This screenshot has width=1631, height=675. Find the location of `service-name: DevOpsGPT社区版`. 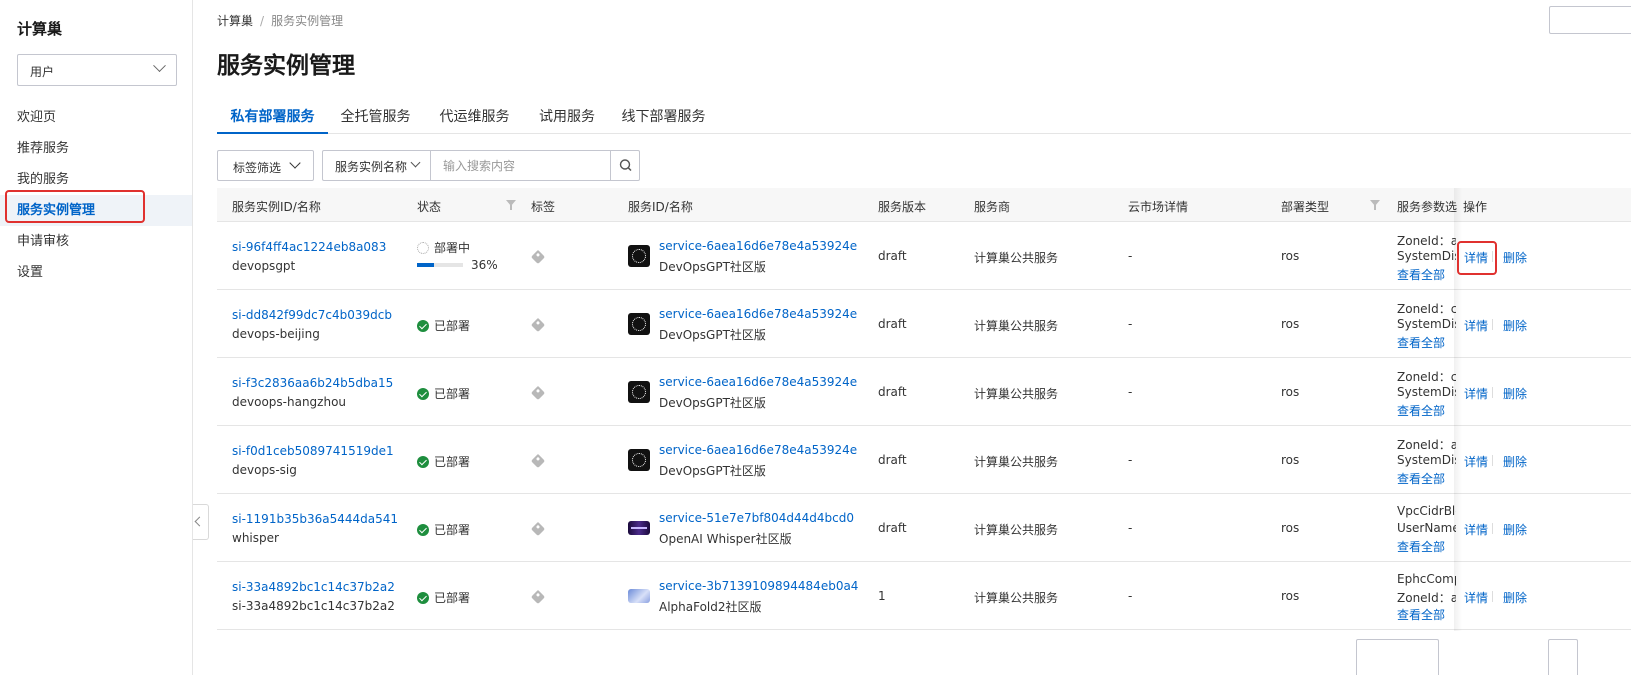

service-name: DevOpsGPT社区版 is located at coordinates (712, 267).